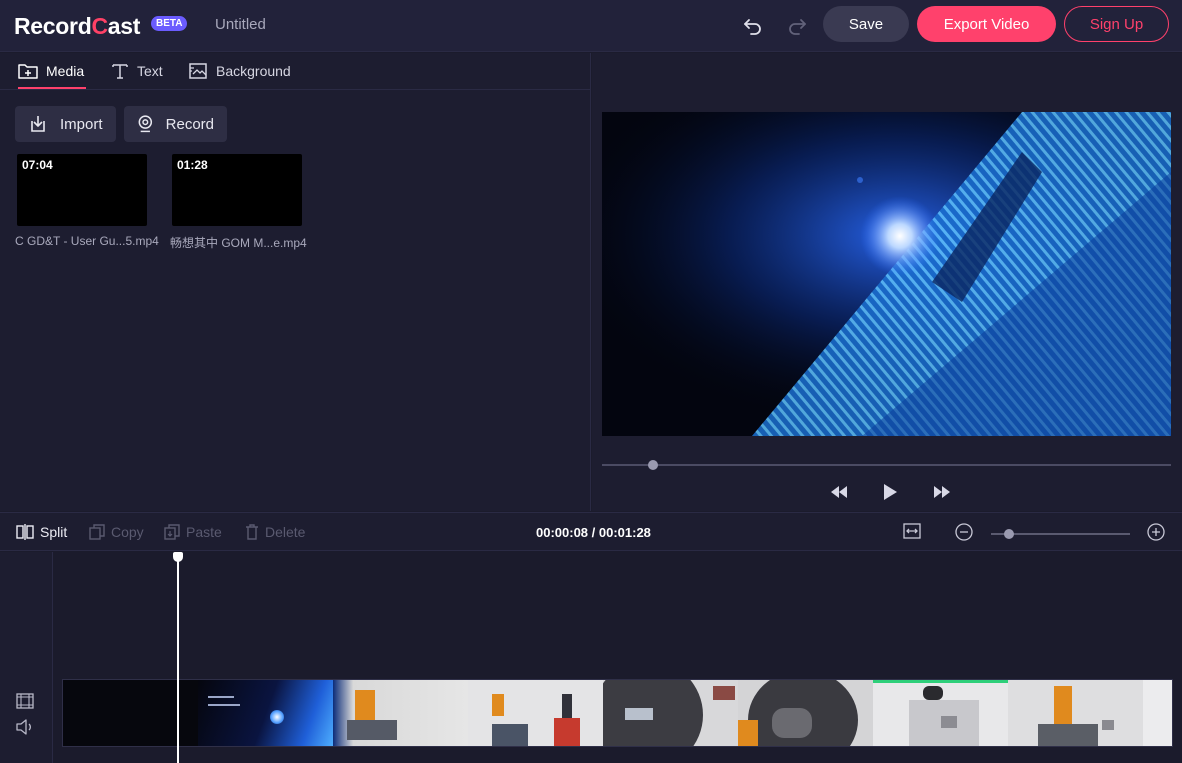 This screenshot has height=763, width=1182. I want to click on video-clip, so click(617, 713).